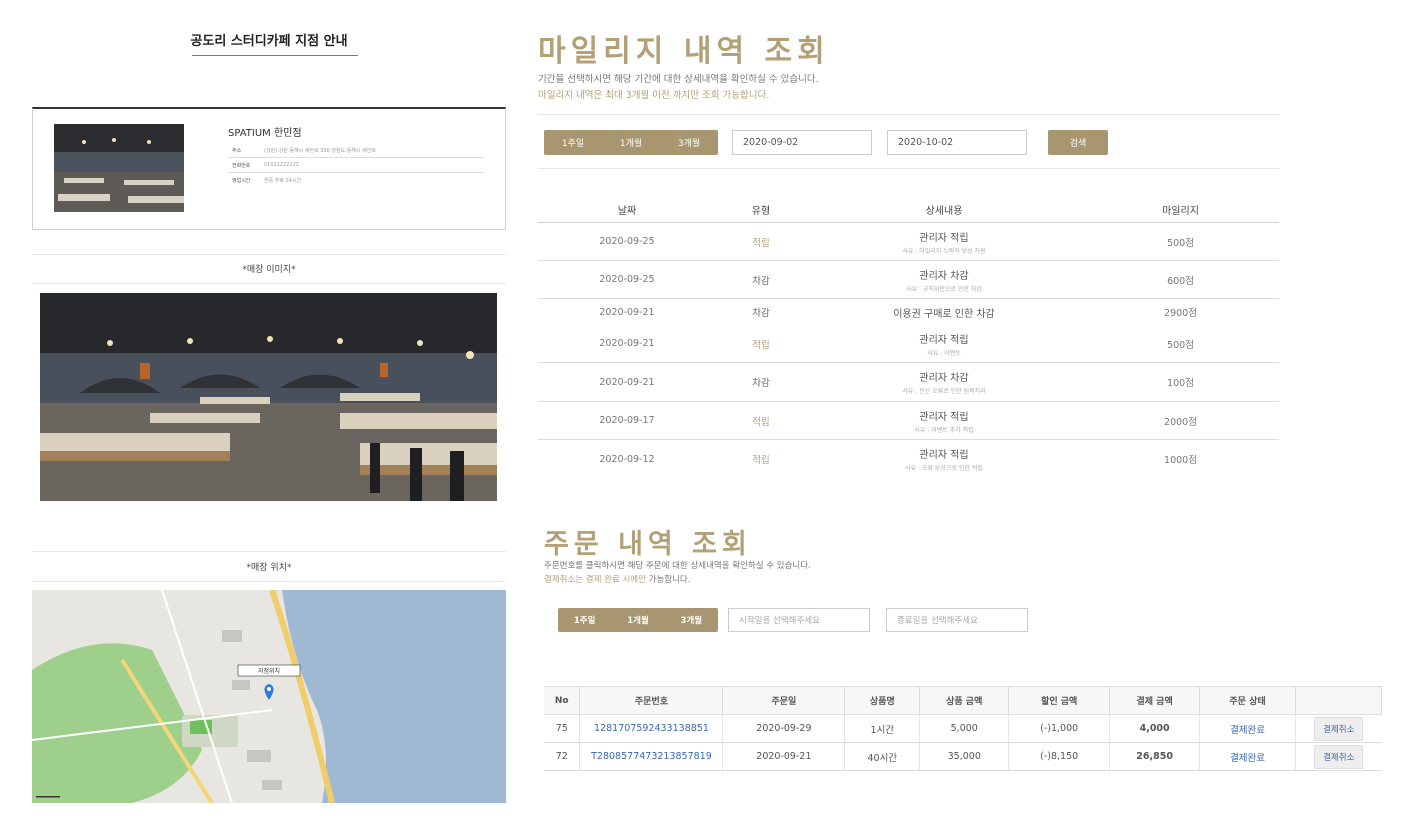 The image size is (1403, 816). Describe the element at coordinates (241, 165) in the screenshot. I see `phone-label: 전화번호` at that location.